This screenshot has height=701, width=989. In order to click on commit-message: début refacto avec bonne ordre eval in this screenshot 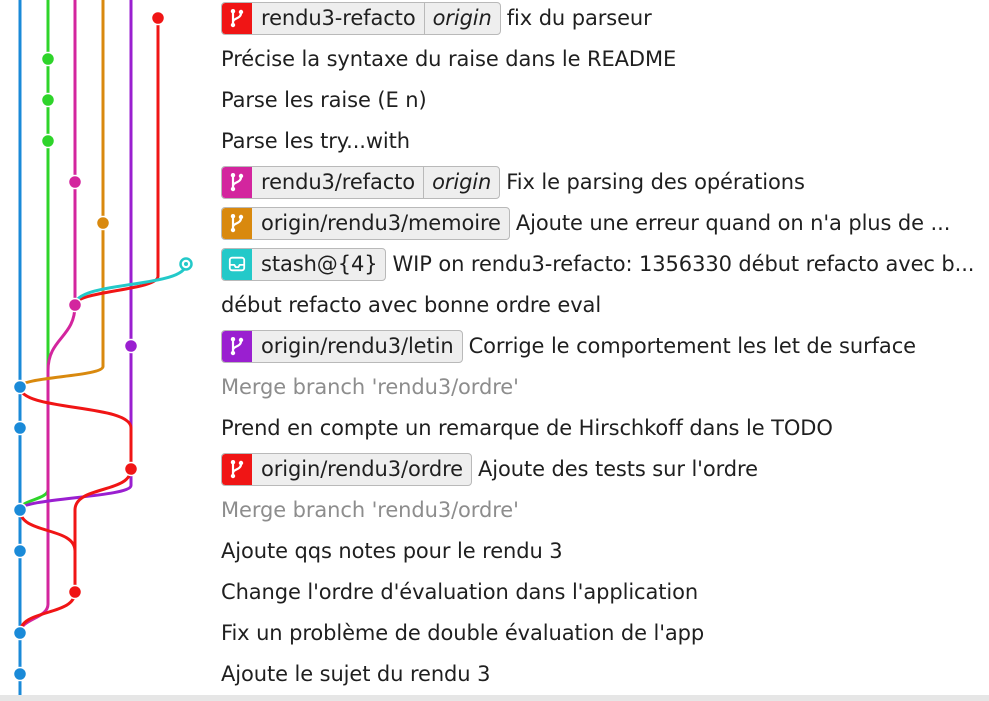, I will do `click(411, 305)`.